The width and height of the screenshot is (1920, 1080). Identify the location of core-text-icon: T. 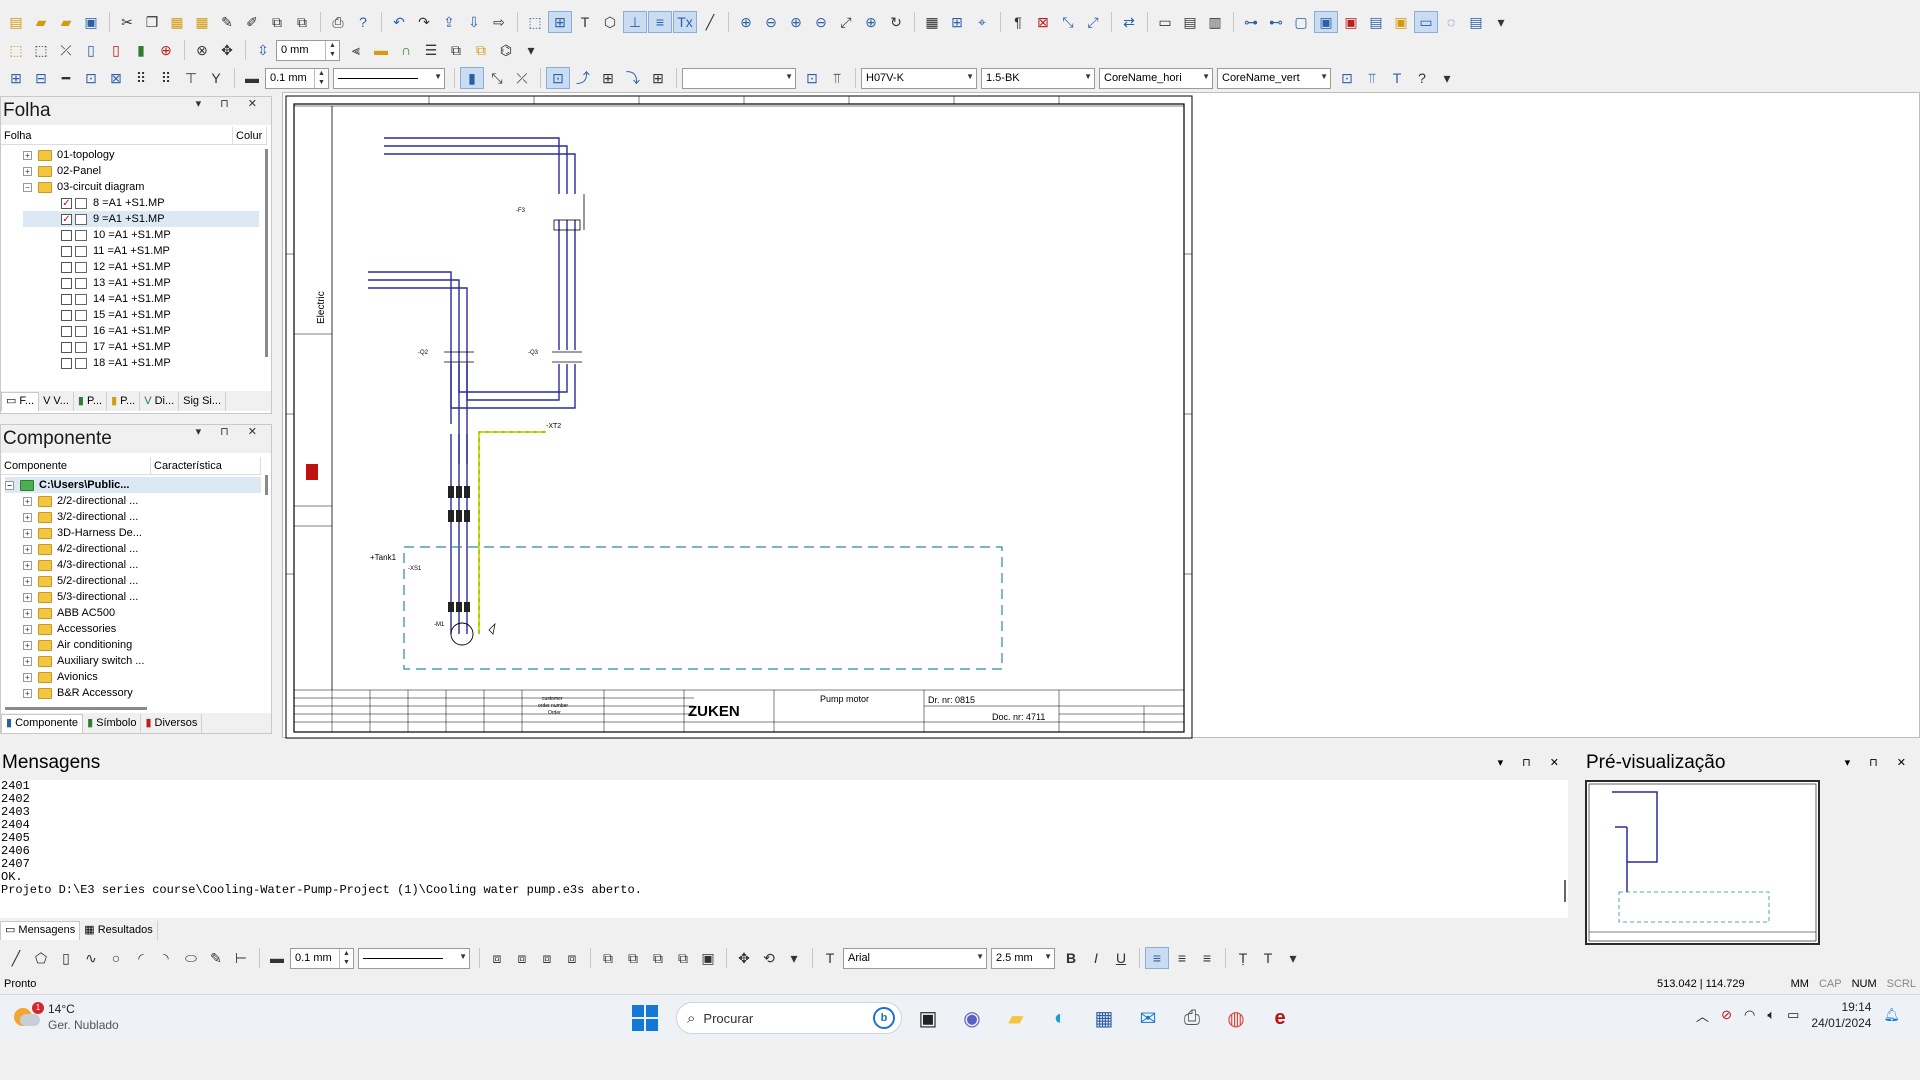
(1397, 78).